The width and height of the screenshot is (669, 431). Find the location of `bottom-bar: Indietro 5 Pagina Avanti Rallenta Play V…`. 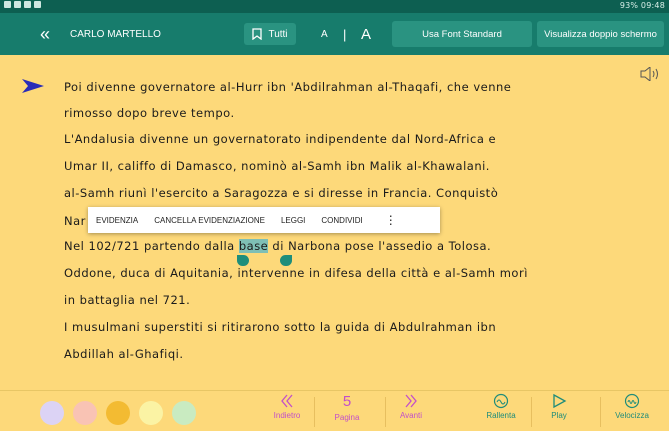

bottom-bar: Indietro 5 Pagina Avanti Rallenta Play V… is located at coordinates (334, 410).